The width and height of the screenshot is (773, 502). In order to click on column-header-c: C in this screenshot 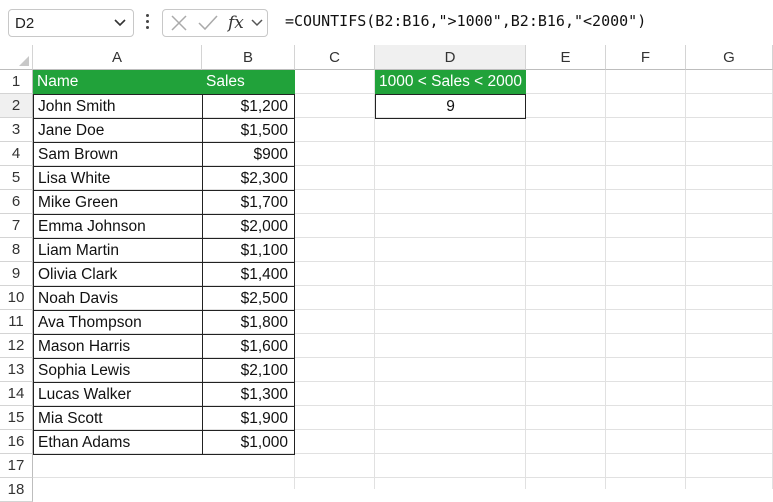, I will do `click(335, 57)`.